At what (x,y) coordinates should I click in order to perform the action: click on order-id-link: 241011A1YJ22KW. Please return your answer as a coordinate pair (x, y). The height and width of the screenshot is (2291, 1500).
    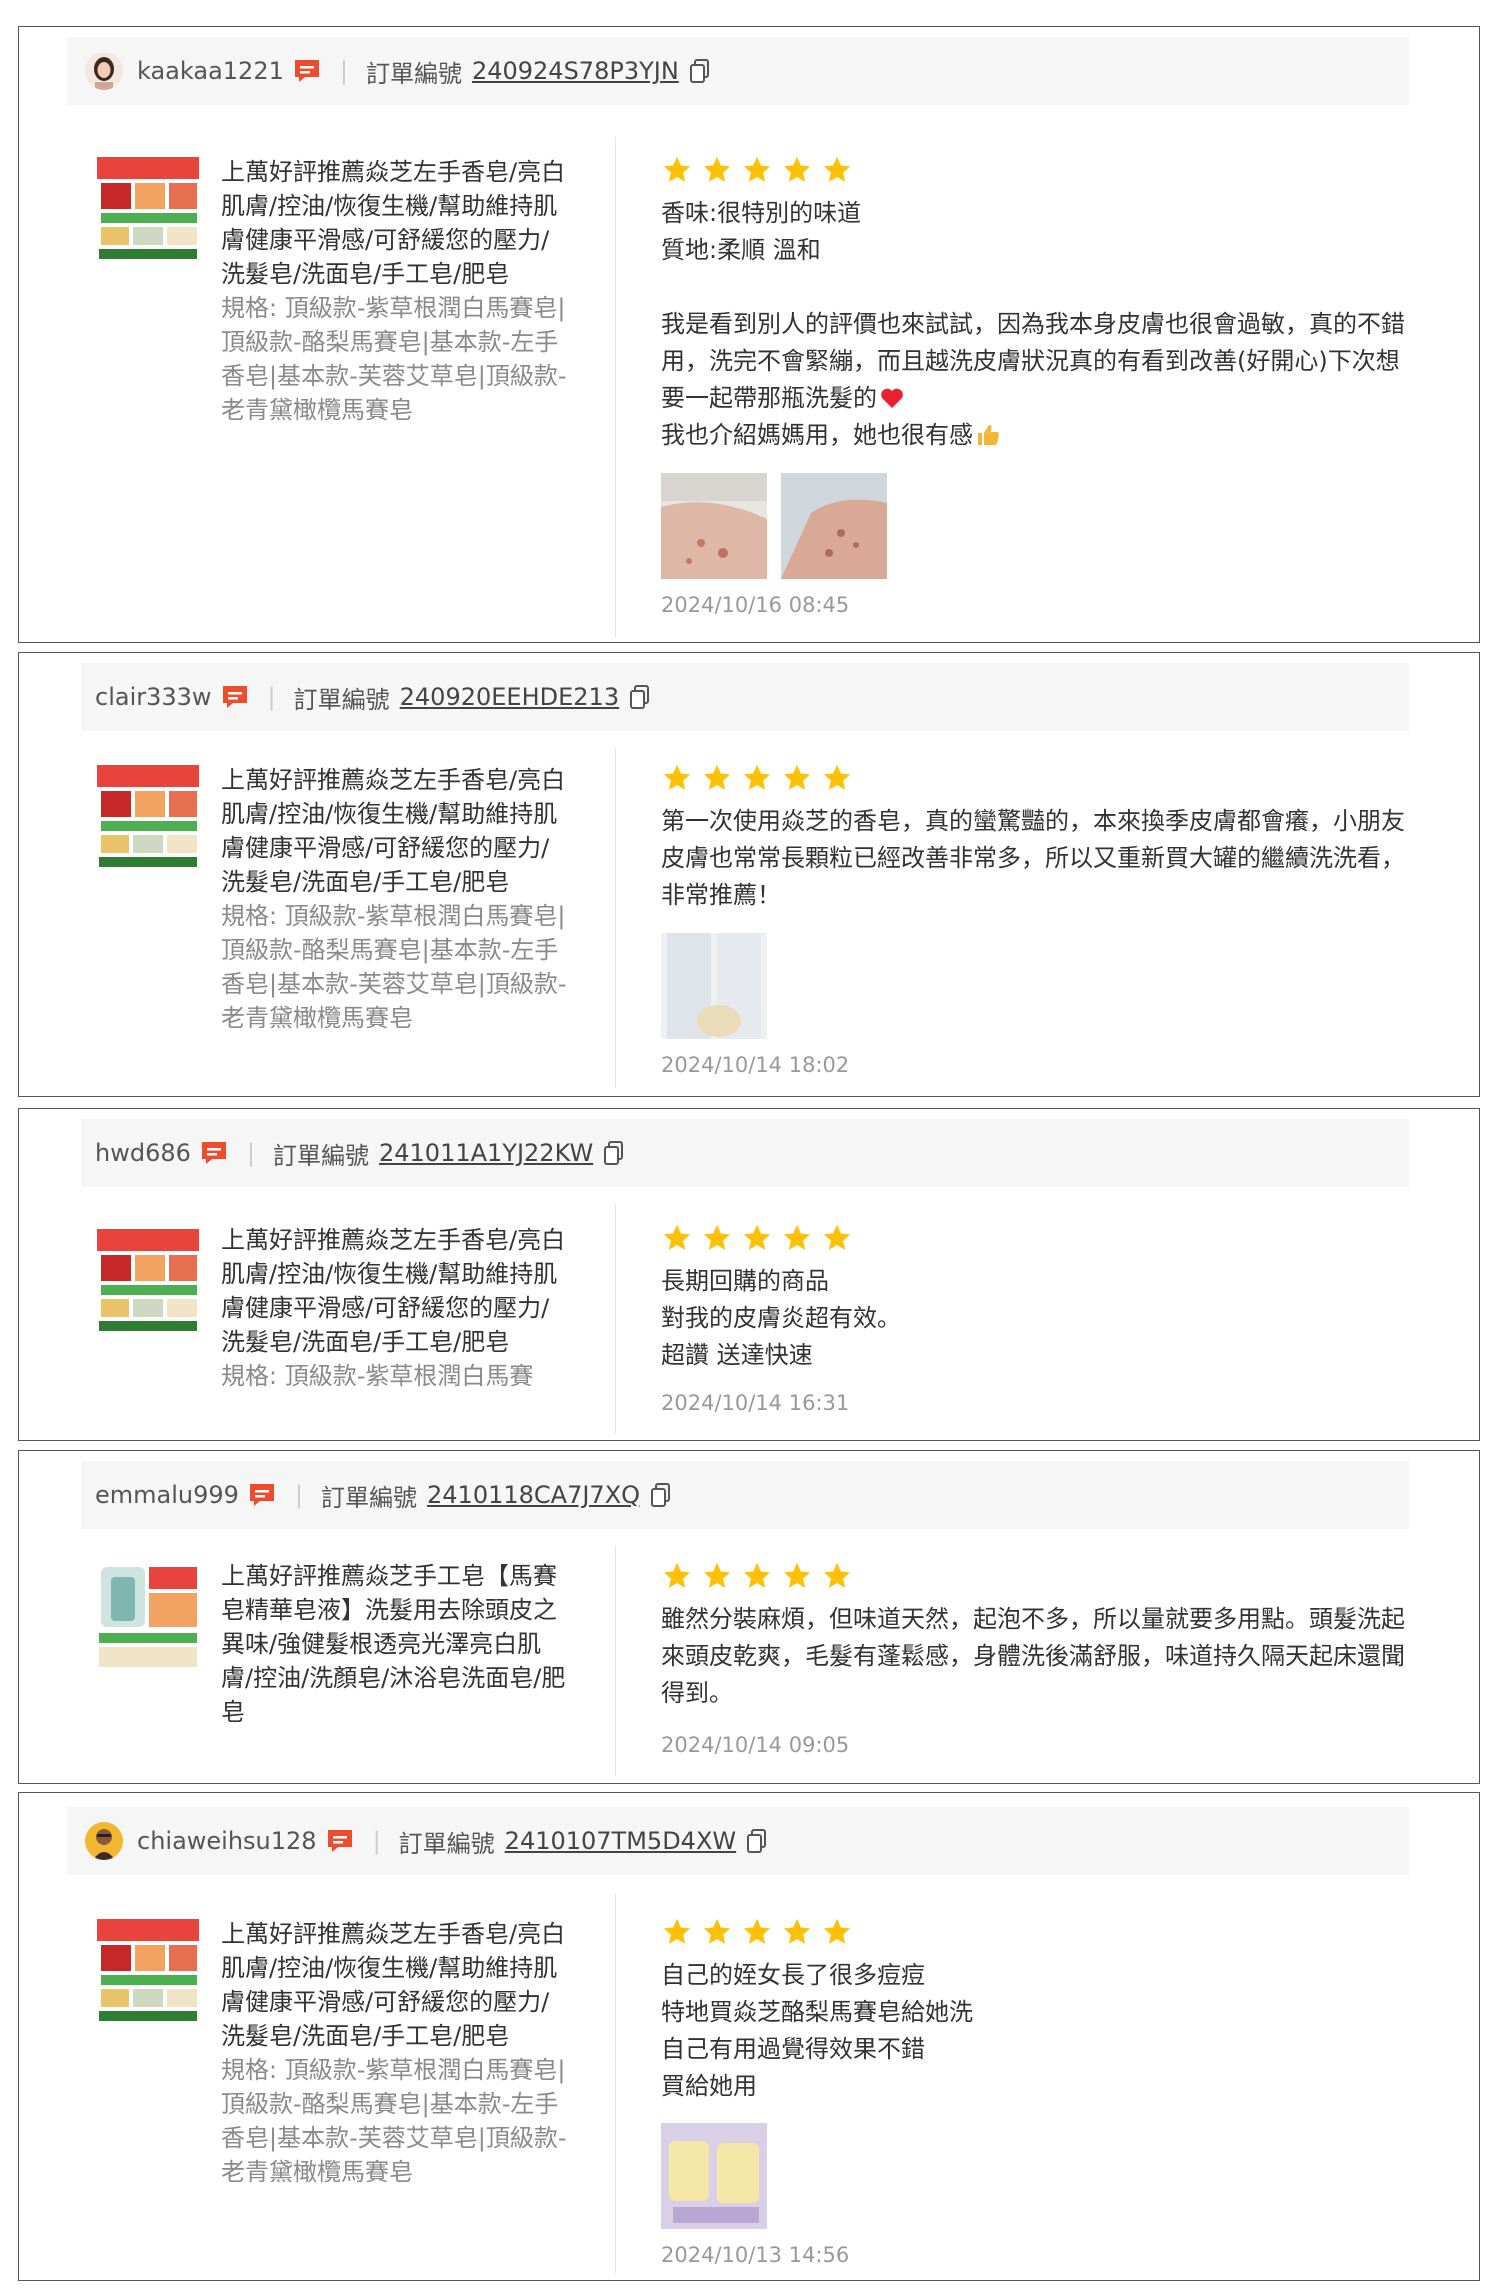
    Looking at the image, I should click on (486, 1153).